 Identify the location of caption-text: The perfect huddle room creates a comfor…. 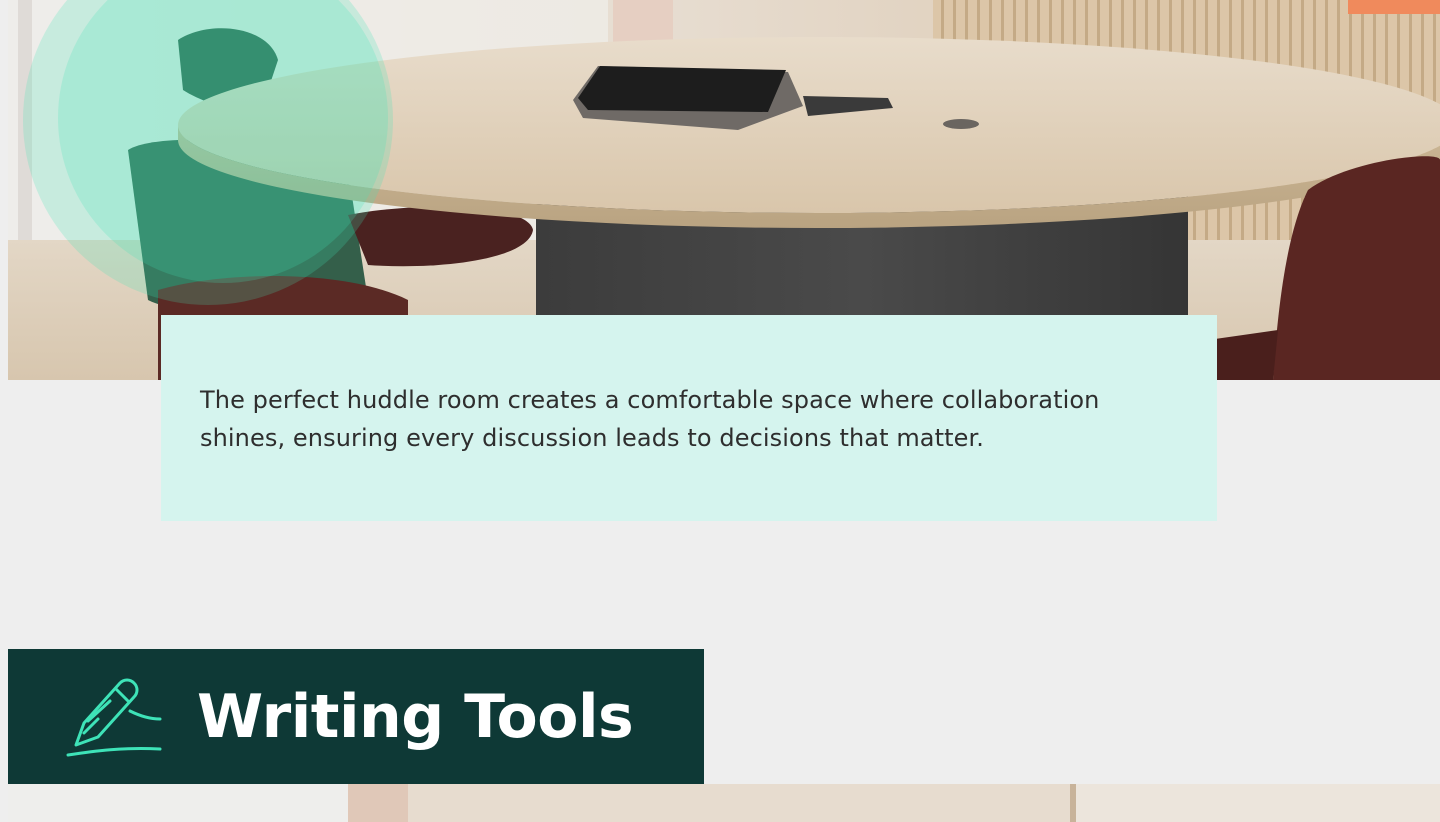
(650, 419).